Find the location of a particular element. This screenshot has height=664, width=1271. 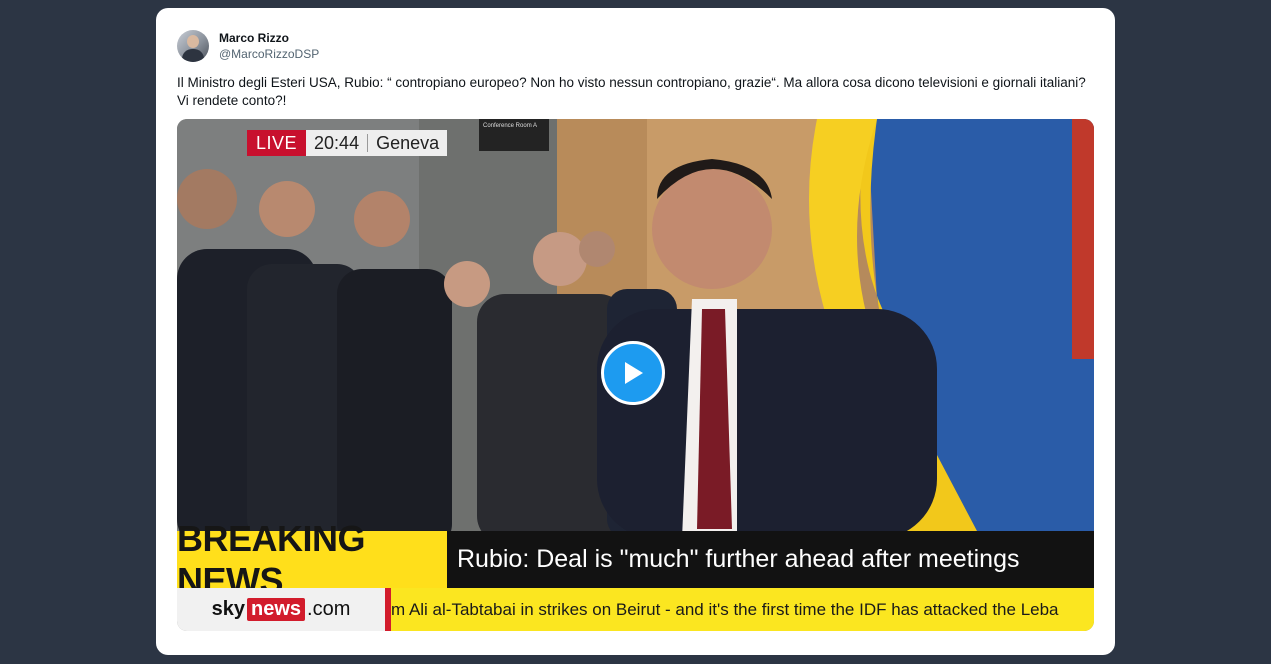

room-sign: Conference Room A is located at coordinates (514, 135).